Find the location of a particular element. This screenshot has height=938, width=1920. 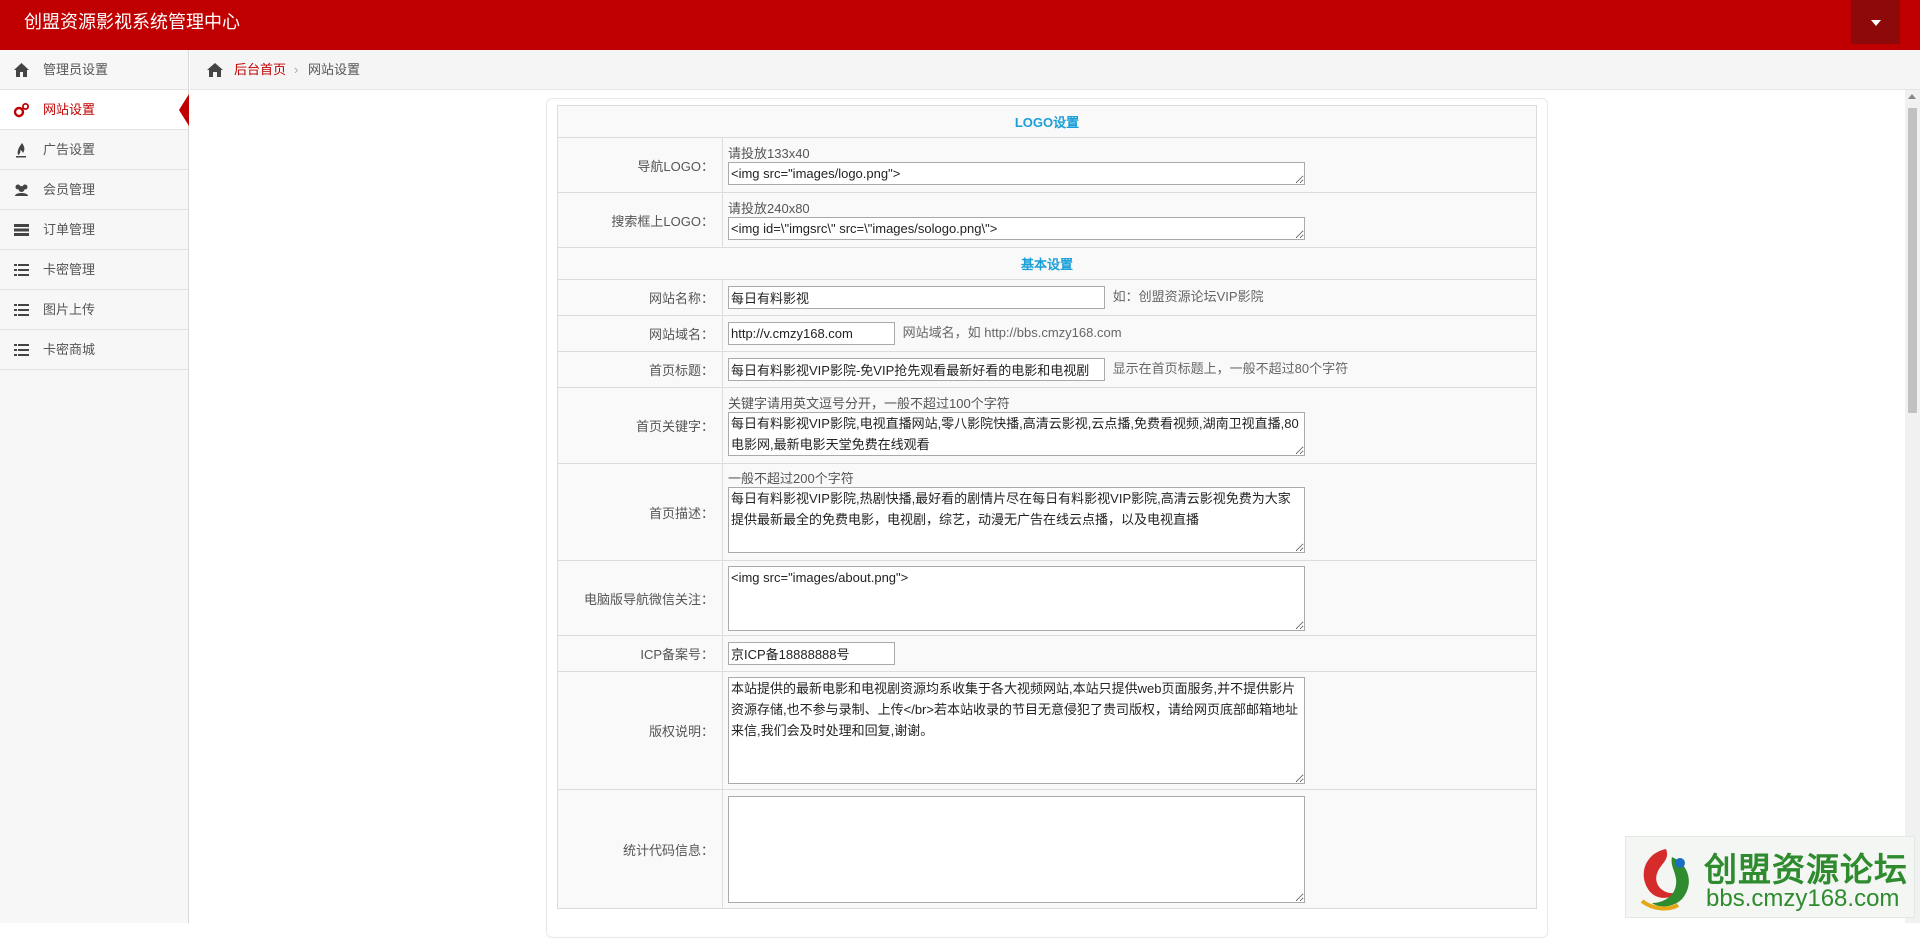

search-logo-hint: 请投放240x80 is located at coordinates (769, 208).